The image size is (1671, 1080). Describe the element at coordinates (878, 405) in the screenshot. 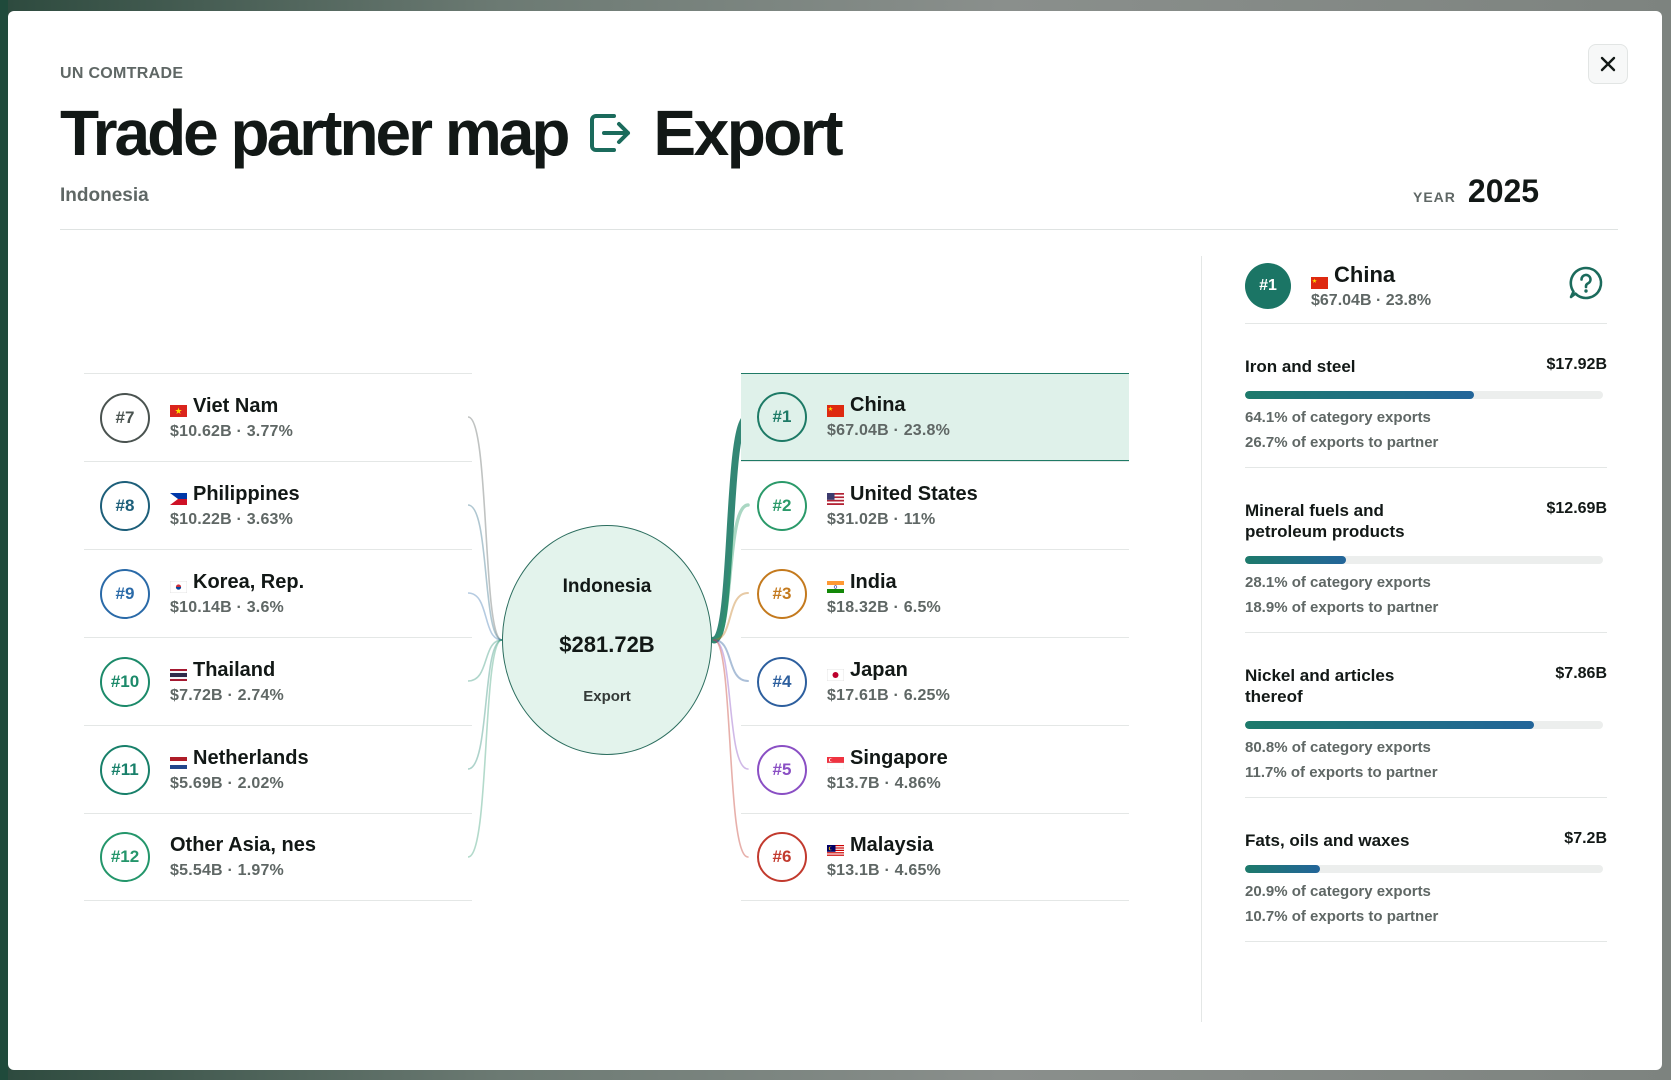

I see `partner-name-text: China` at that location.